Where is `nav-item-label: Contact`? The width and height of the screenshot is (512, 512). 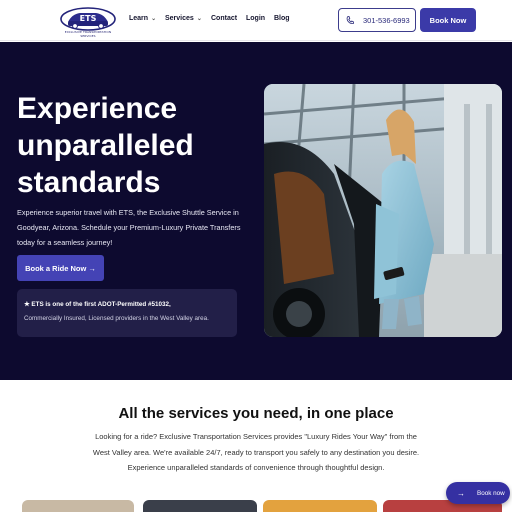 nav-item-label: Contact is located at coordinates (224, 18).